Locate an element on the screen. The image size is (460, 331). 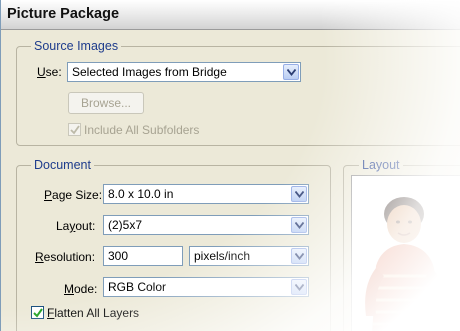
use-label-rest: se: is located at coordinates (53, 72).